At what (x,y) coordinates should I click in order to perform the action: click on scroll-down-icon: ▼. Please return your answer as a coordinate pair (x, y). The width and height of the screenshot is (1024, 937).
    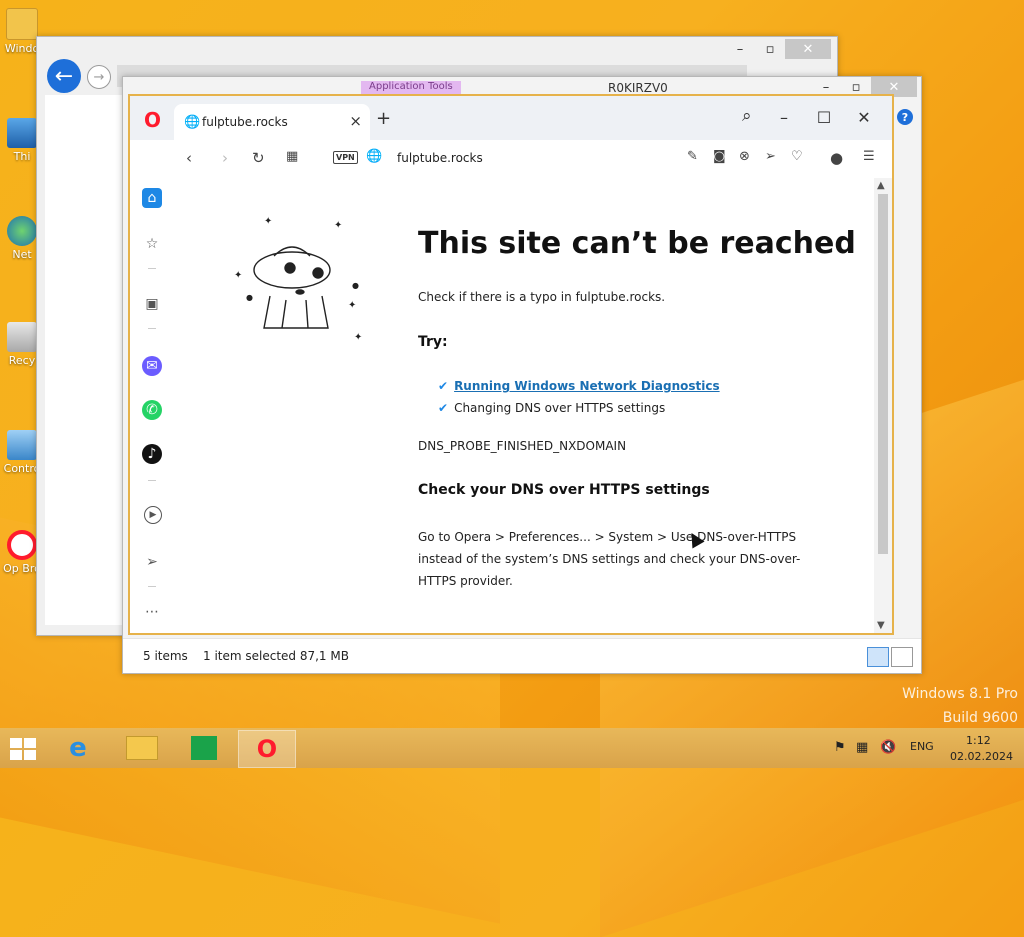
    Looking at the image, I should click on (881, 625).